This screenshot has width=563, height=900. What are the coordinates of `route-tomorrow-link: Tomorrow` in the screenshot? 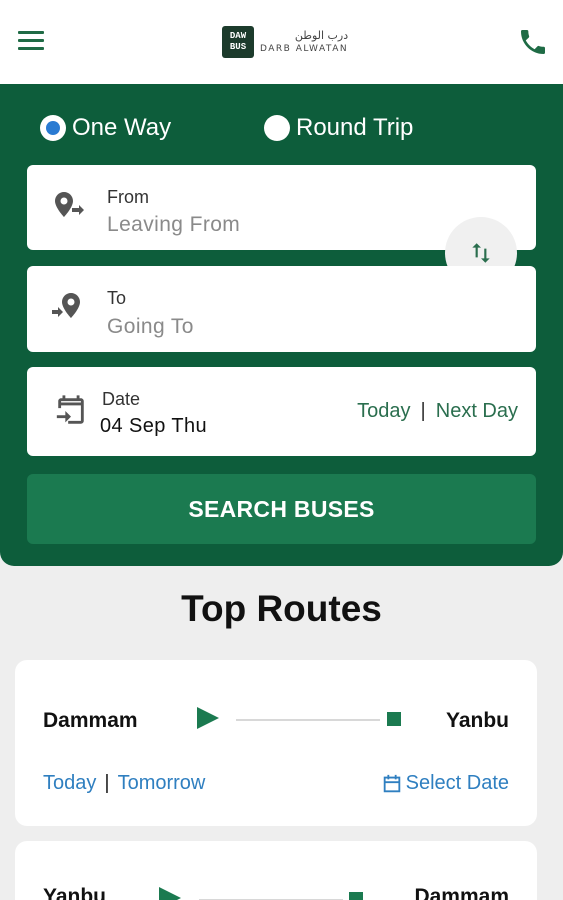 It's located at (162, 783).